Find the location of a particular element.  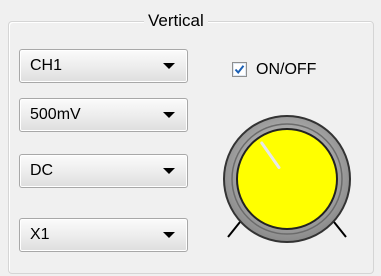

channel-dropdown: CH1 is located at coordinates (103, 66).